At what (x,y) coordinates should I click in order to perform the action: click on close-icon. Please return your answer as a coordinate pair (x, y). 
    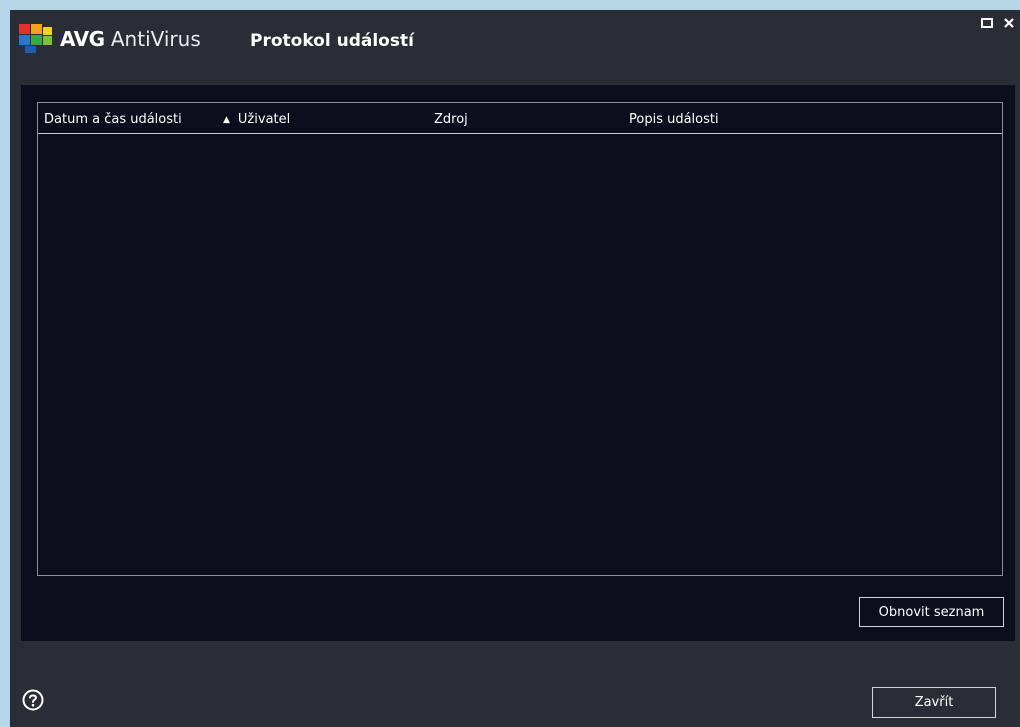
    Looking at the image, I should click on (1009, 23).